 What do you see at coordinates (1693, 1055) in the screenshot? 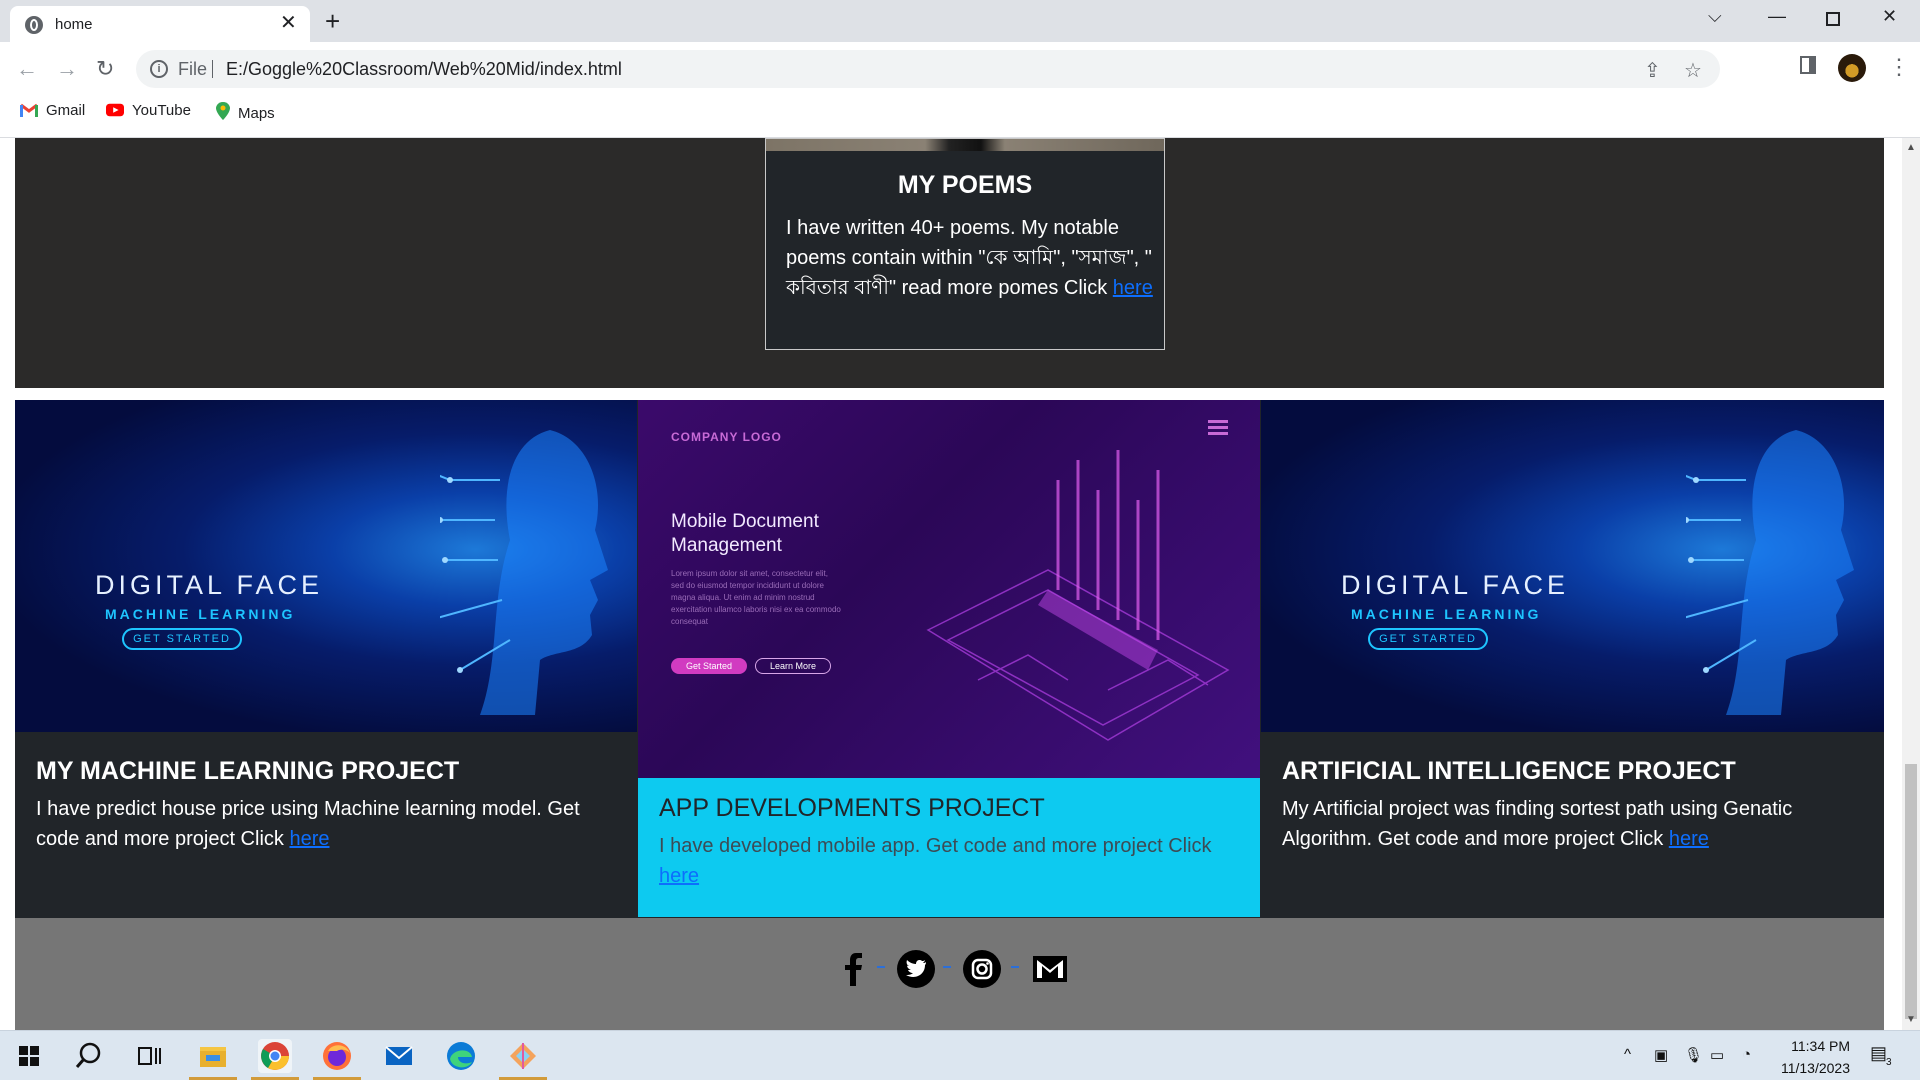
I see `microphone-icon: 🎙` at bounding box center [1693, 1055].